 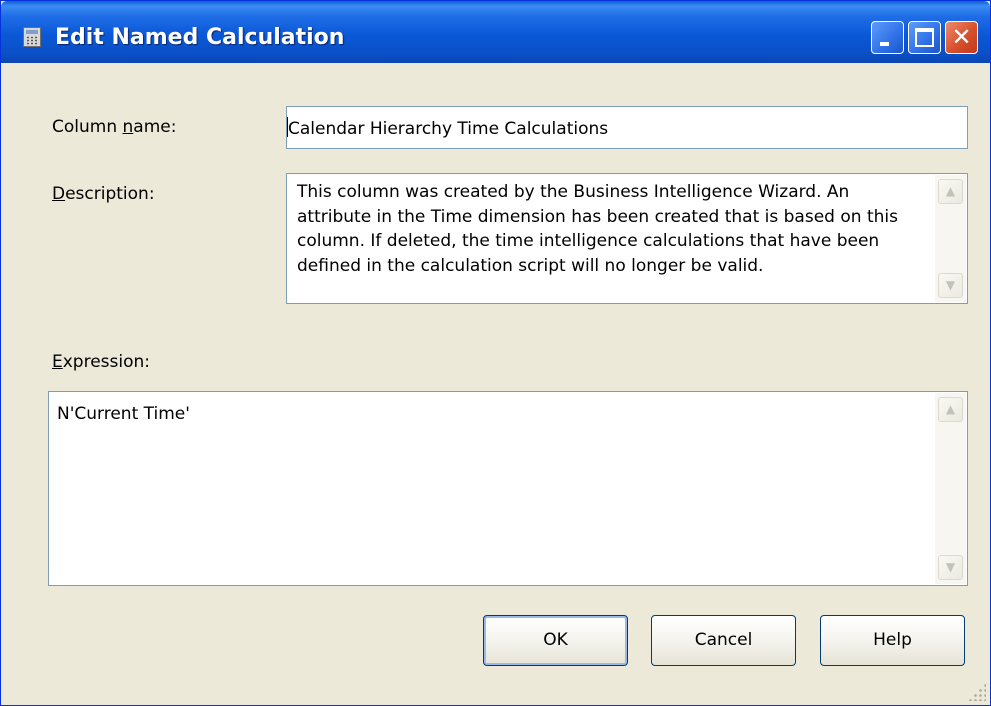 I want to click on ok-button: OK, so click(x=555, y=640).